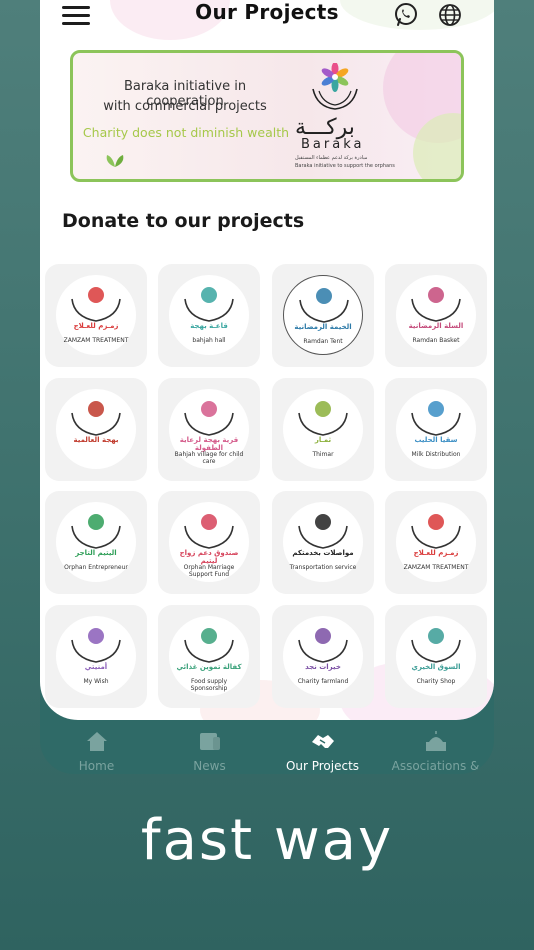  I want to click on tab-our-projects: Our Projects, so click(322, 749).